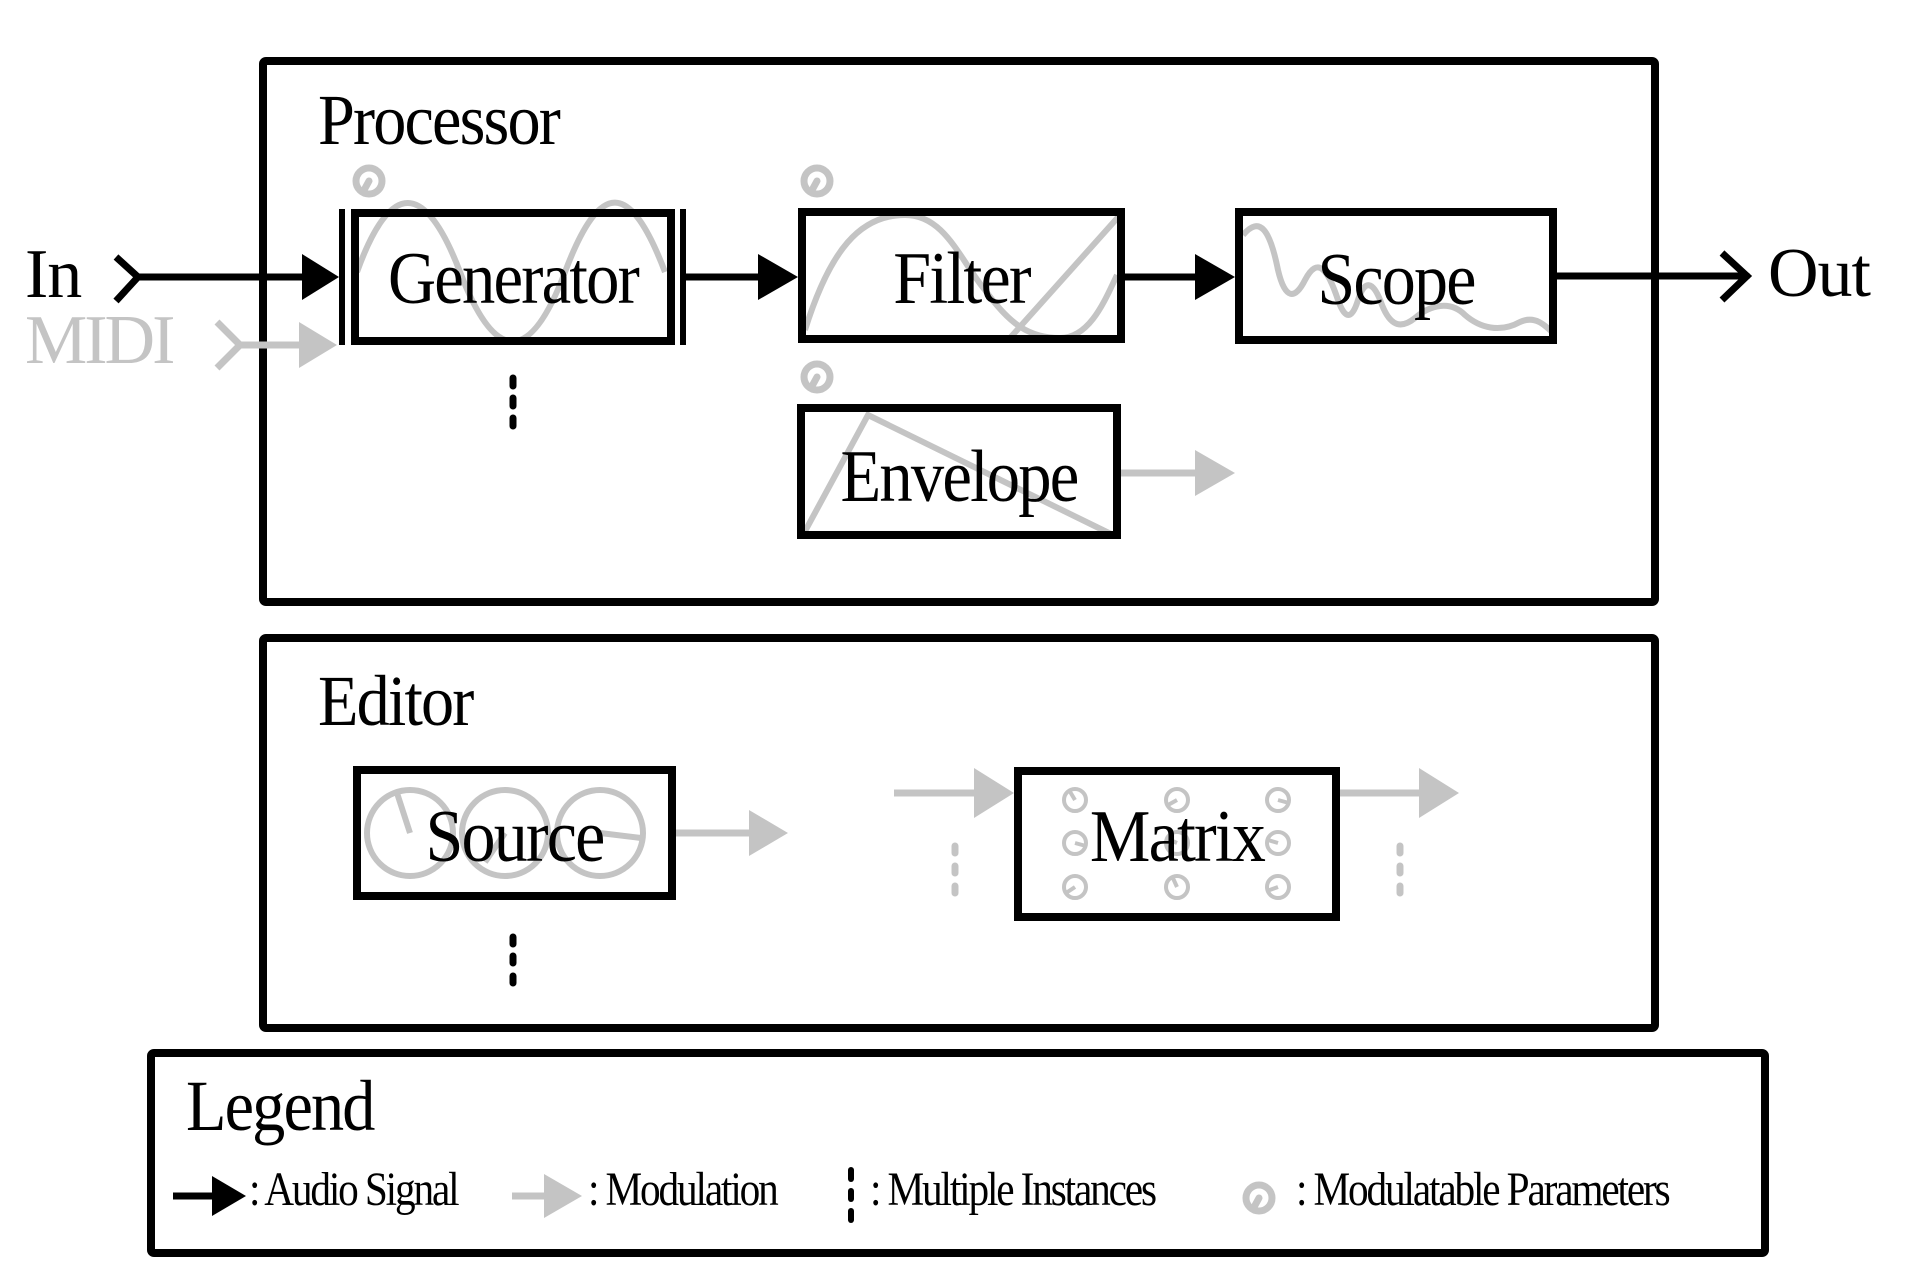 The height and width of the screenshot is (1280, 1920). Describe the element at coordinates (817, 181) in the screenshot. I see `filter-knob-icon` at that location.